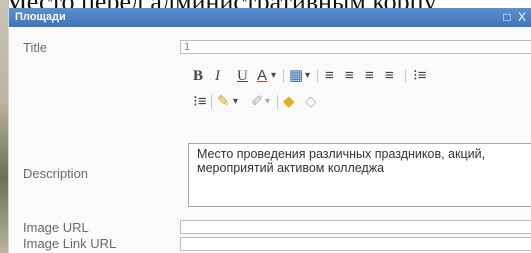 The width and height of the screenshot is (531, 253). Describe the element at coordinates (355, 227) in the screenshot. I see `image-url-input` at that location.